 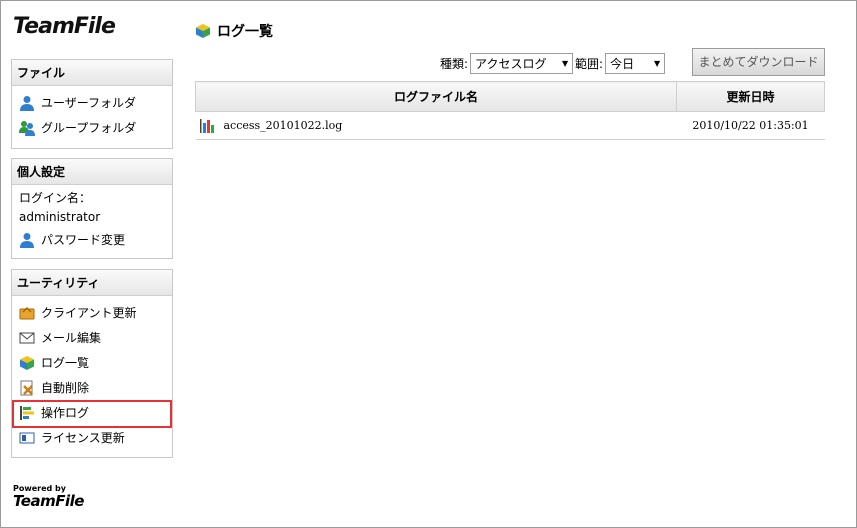 What do you see at coordinates (758, 62) in the screenshot?
I see `bulk-download-button: まとめてダウンロード` at bounding box center [758, 62].